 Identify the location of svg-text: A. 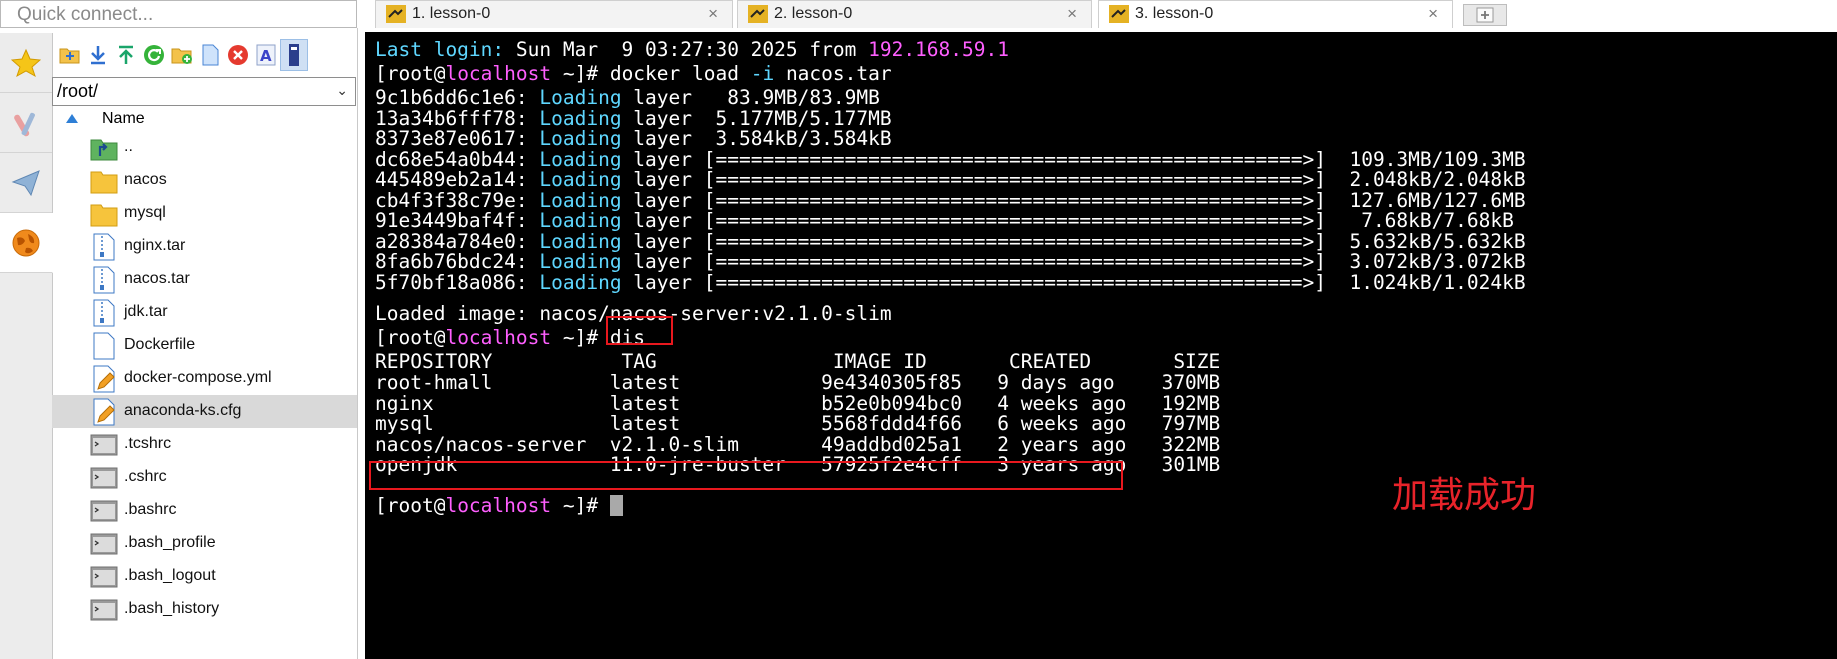
(266, 56).